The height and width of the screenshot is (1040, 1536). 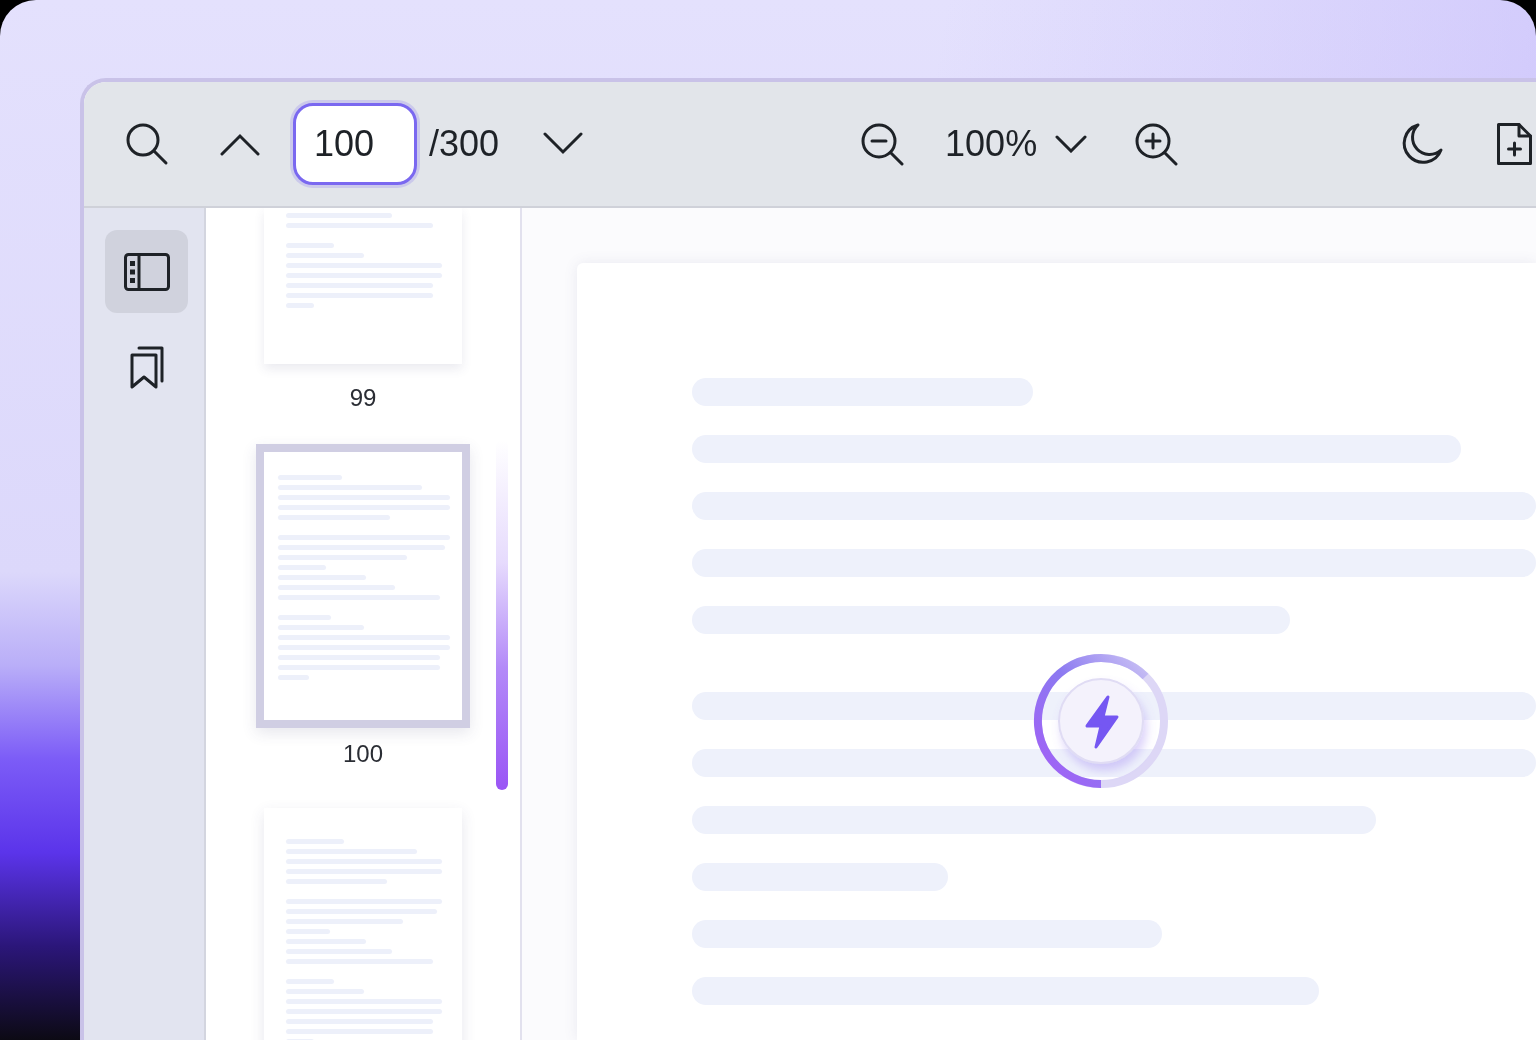 What do you see at coordinates (1515, 144) in the screenshot?
I see `file-plus-icon` at bounding box center [1515, 144].